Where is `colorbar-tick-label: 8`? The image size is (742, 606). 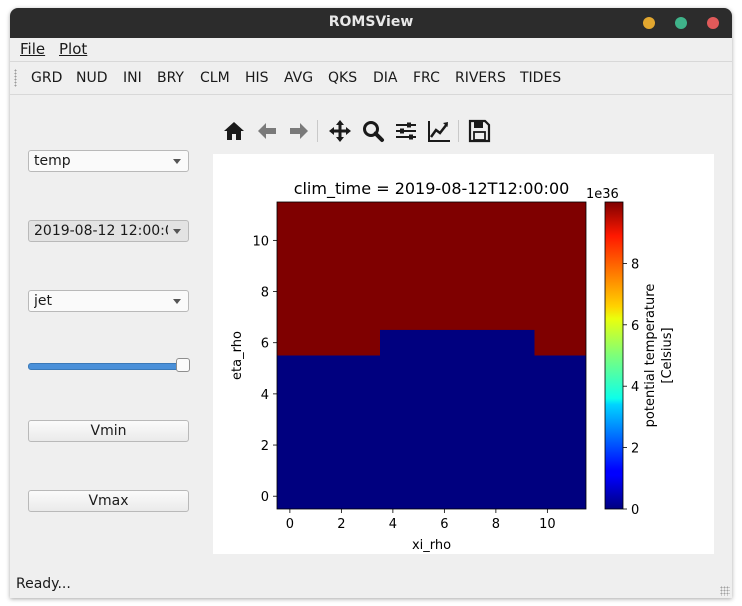
colorbar-tick-label: 8 is located at coordinates (635, 264).